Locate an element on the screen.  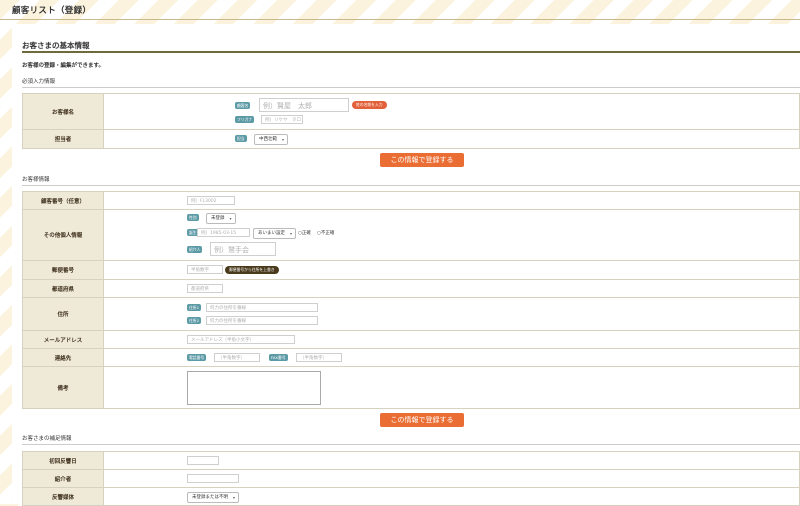
label-media: 反響媒体 is located at coordinates (63, 496).